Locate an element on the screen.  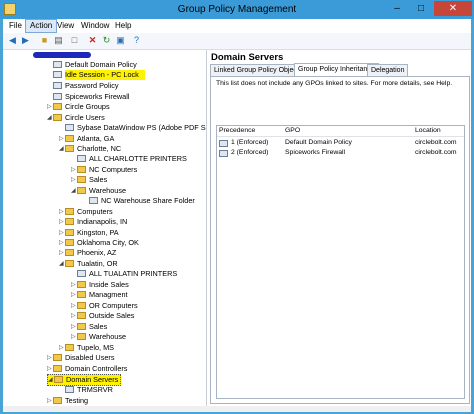
properties-icon: ▤ is located at coordinates (58, 40).